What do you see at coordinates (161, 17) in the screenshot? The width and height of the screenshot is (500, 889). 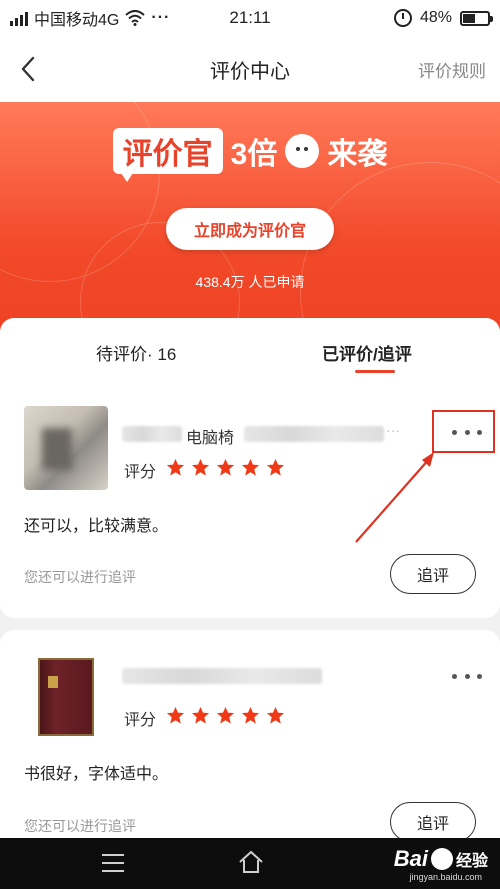 I see `status-more-dots: ···` at bounding box center [161, 17].